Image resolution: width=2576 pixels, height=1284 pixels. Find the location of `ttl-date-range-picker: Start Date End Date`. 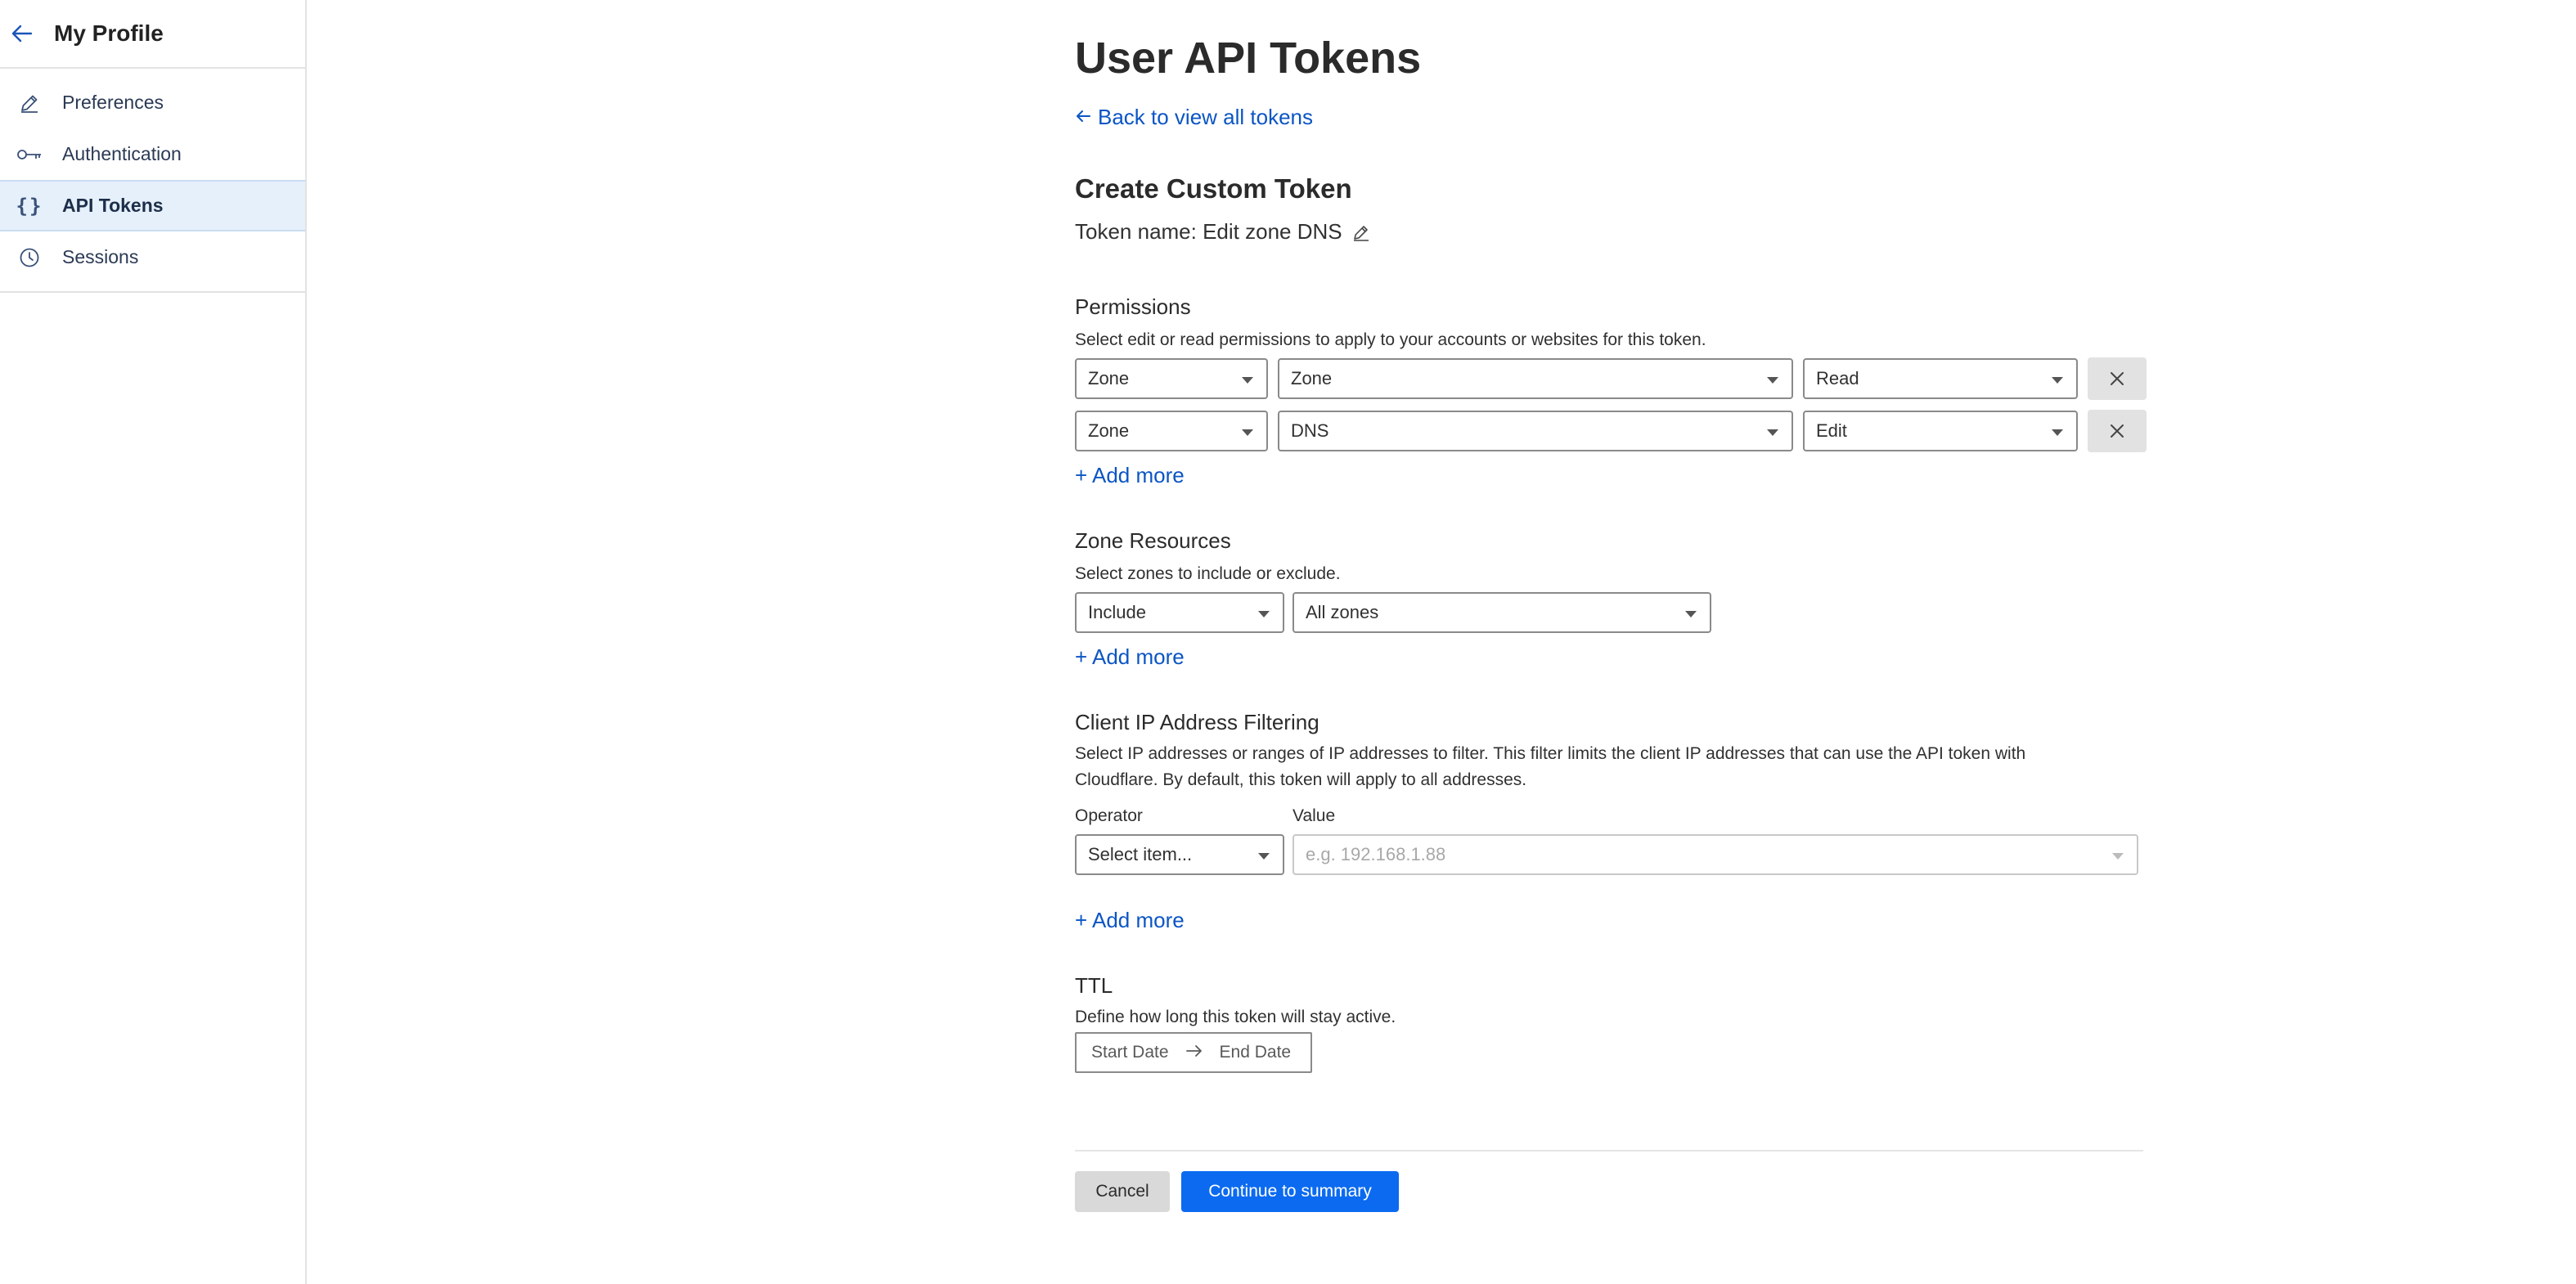

ttl-date-range-picker: Start Date End Date is located at coordinates (1193, 1052).